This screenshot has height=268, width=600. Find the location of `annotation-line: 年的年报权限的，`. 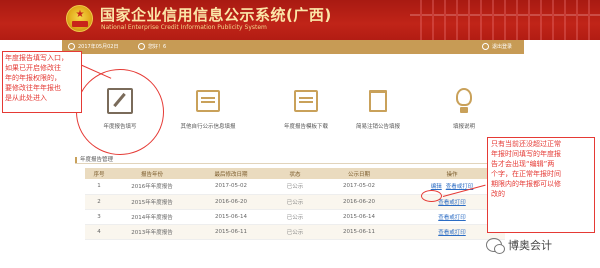

annotation-line: 年的年报权限的， is located at coordinates (33, 78).